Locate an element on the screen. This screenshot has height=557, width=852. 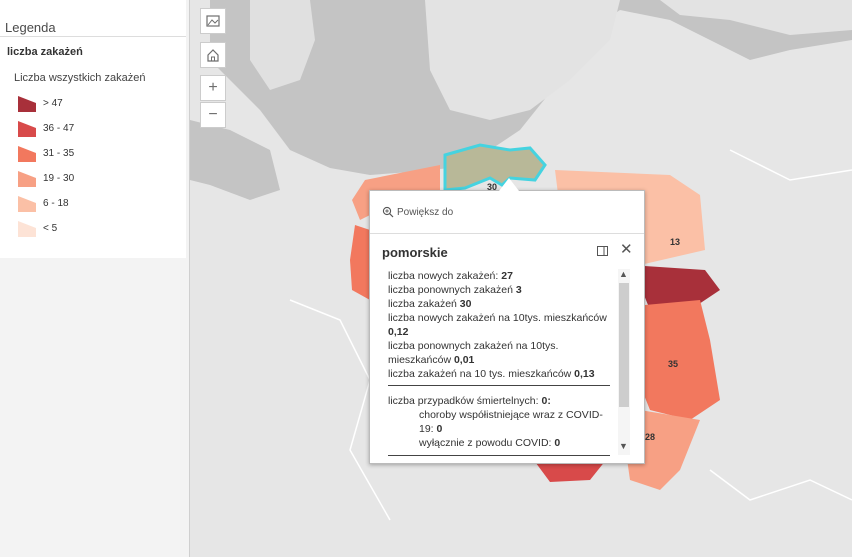
row-value: 3 is located at coordinates (518, 290).